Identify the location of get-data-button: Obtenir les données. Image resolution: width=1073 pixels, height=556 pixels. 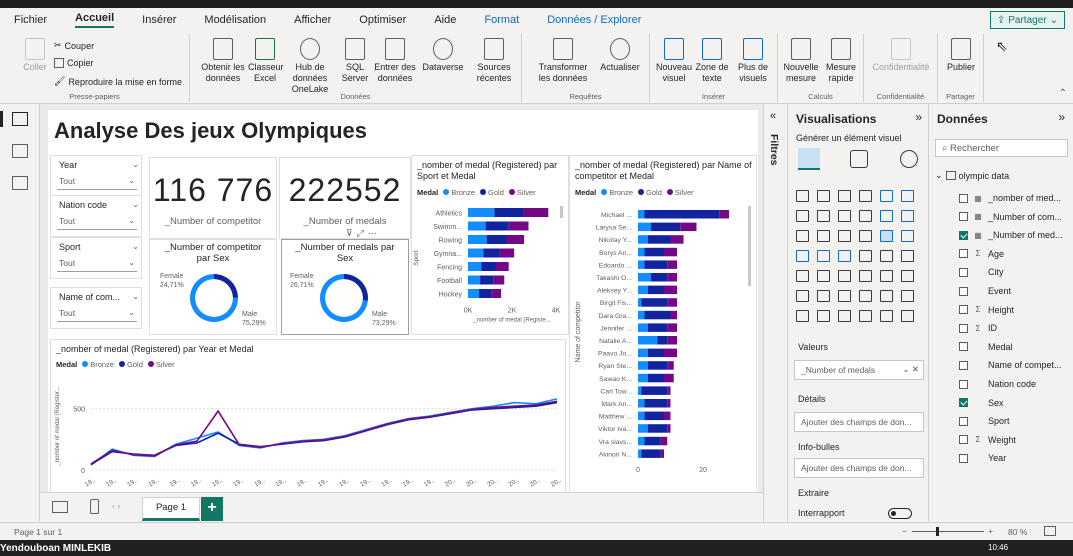
(223, 61).